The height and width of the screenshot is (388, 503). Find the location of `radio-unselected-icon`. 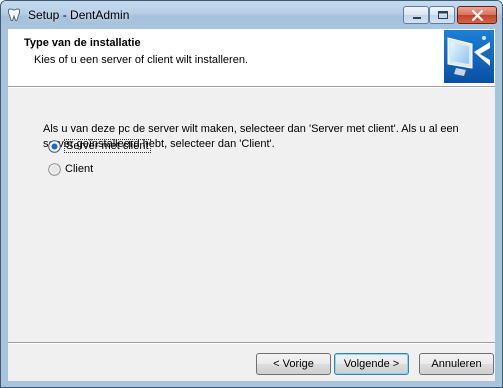

radio-unselected-icon is located at coordinates (54, 169).